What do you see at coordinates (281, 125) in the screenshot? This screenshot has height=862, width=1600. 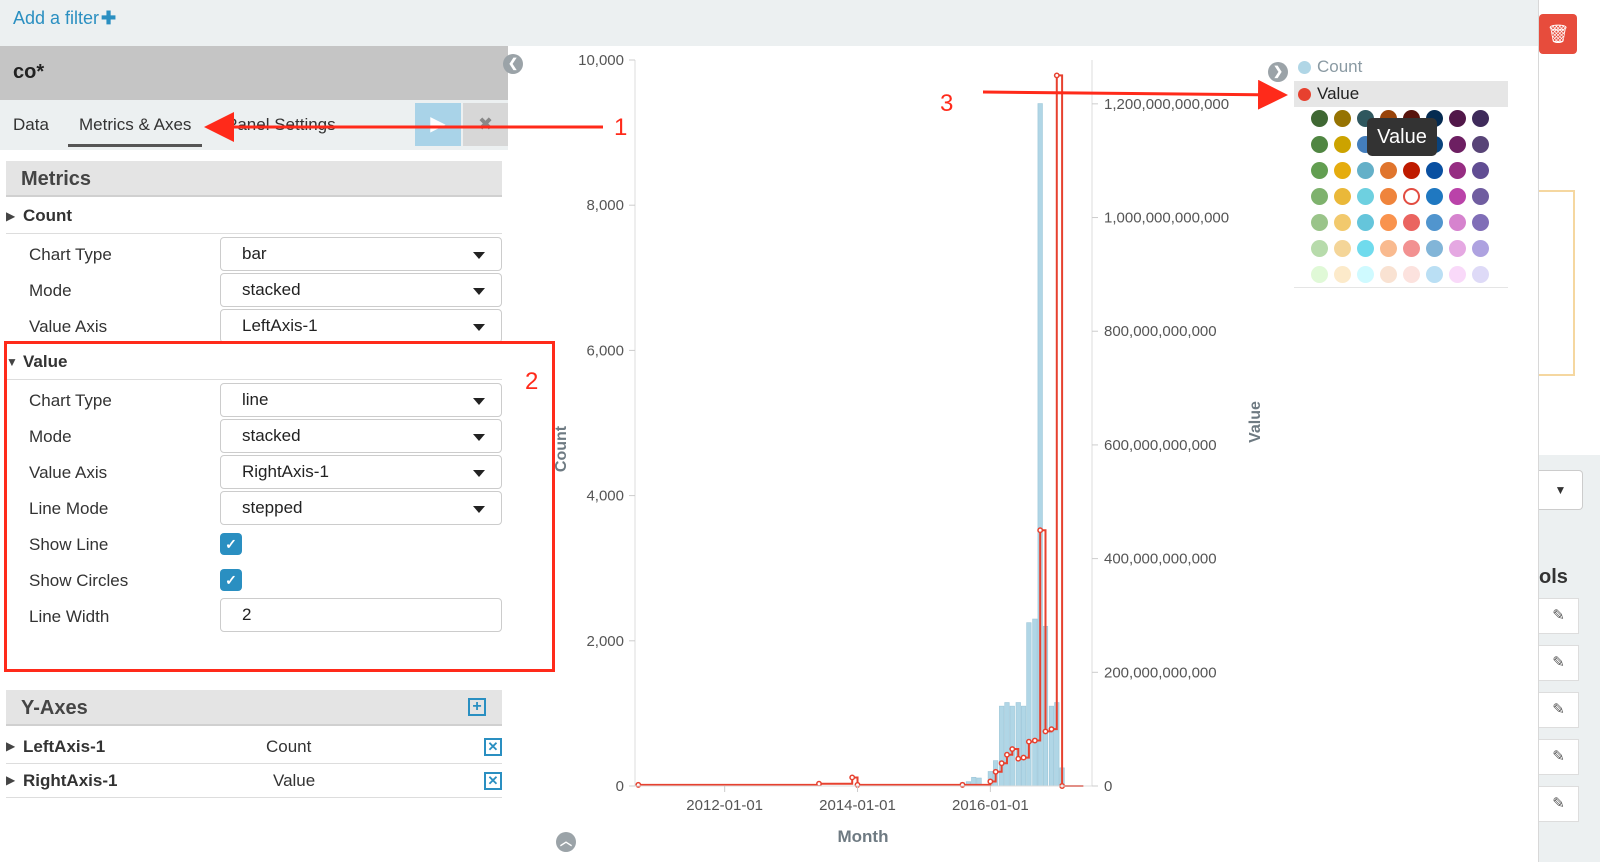 I see `tab-panel-settings: Panel Settings` at bounding box center [281, 125].